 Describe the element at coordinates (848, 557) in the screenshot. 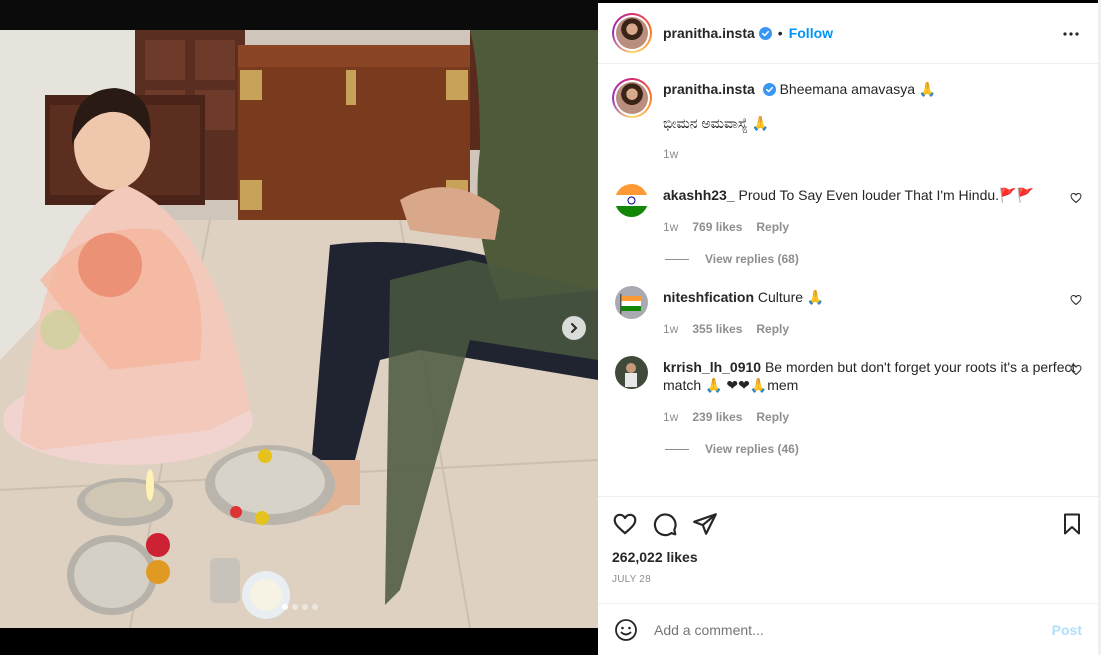

I see `likes-count: 262,022 likes` at that location.